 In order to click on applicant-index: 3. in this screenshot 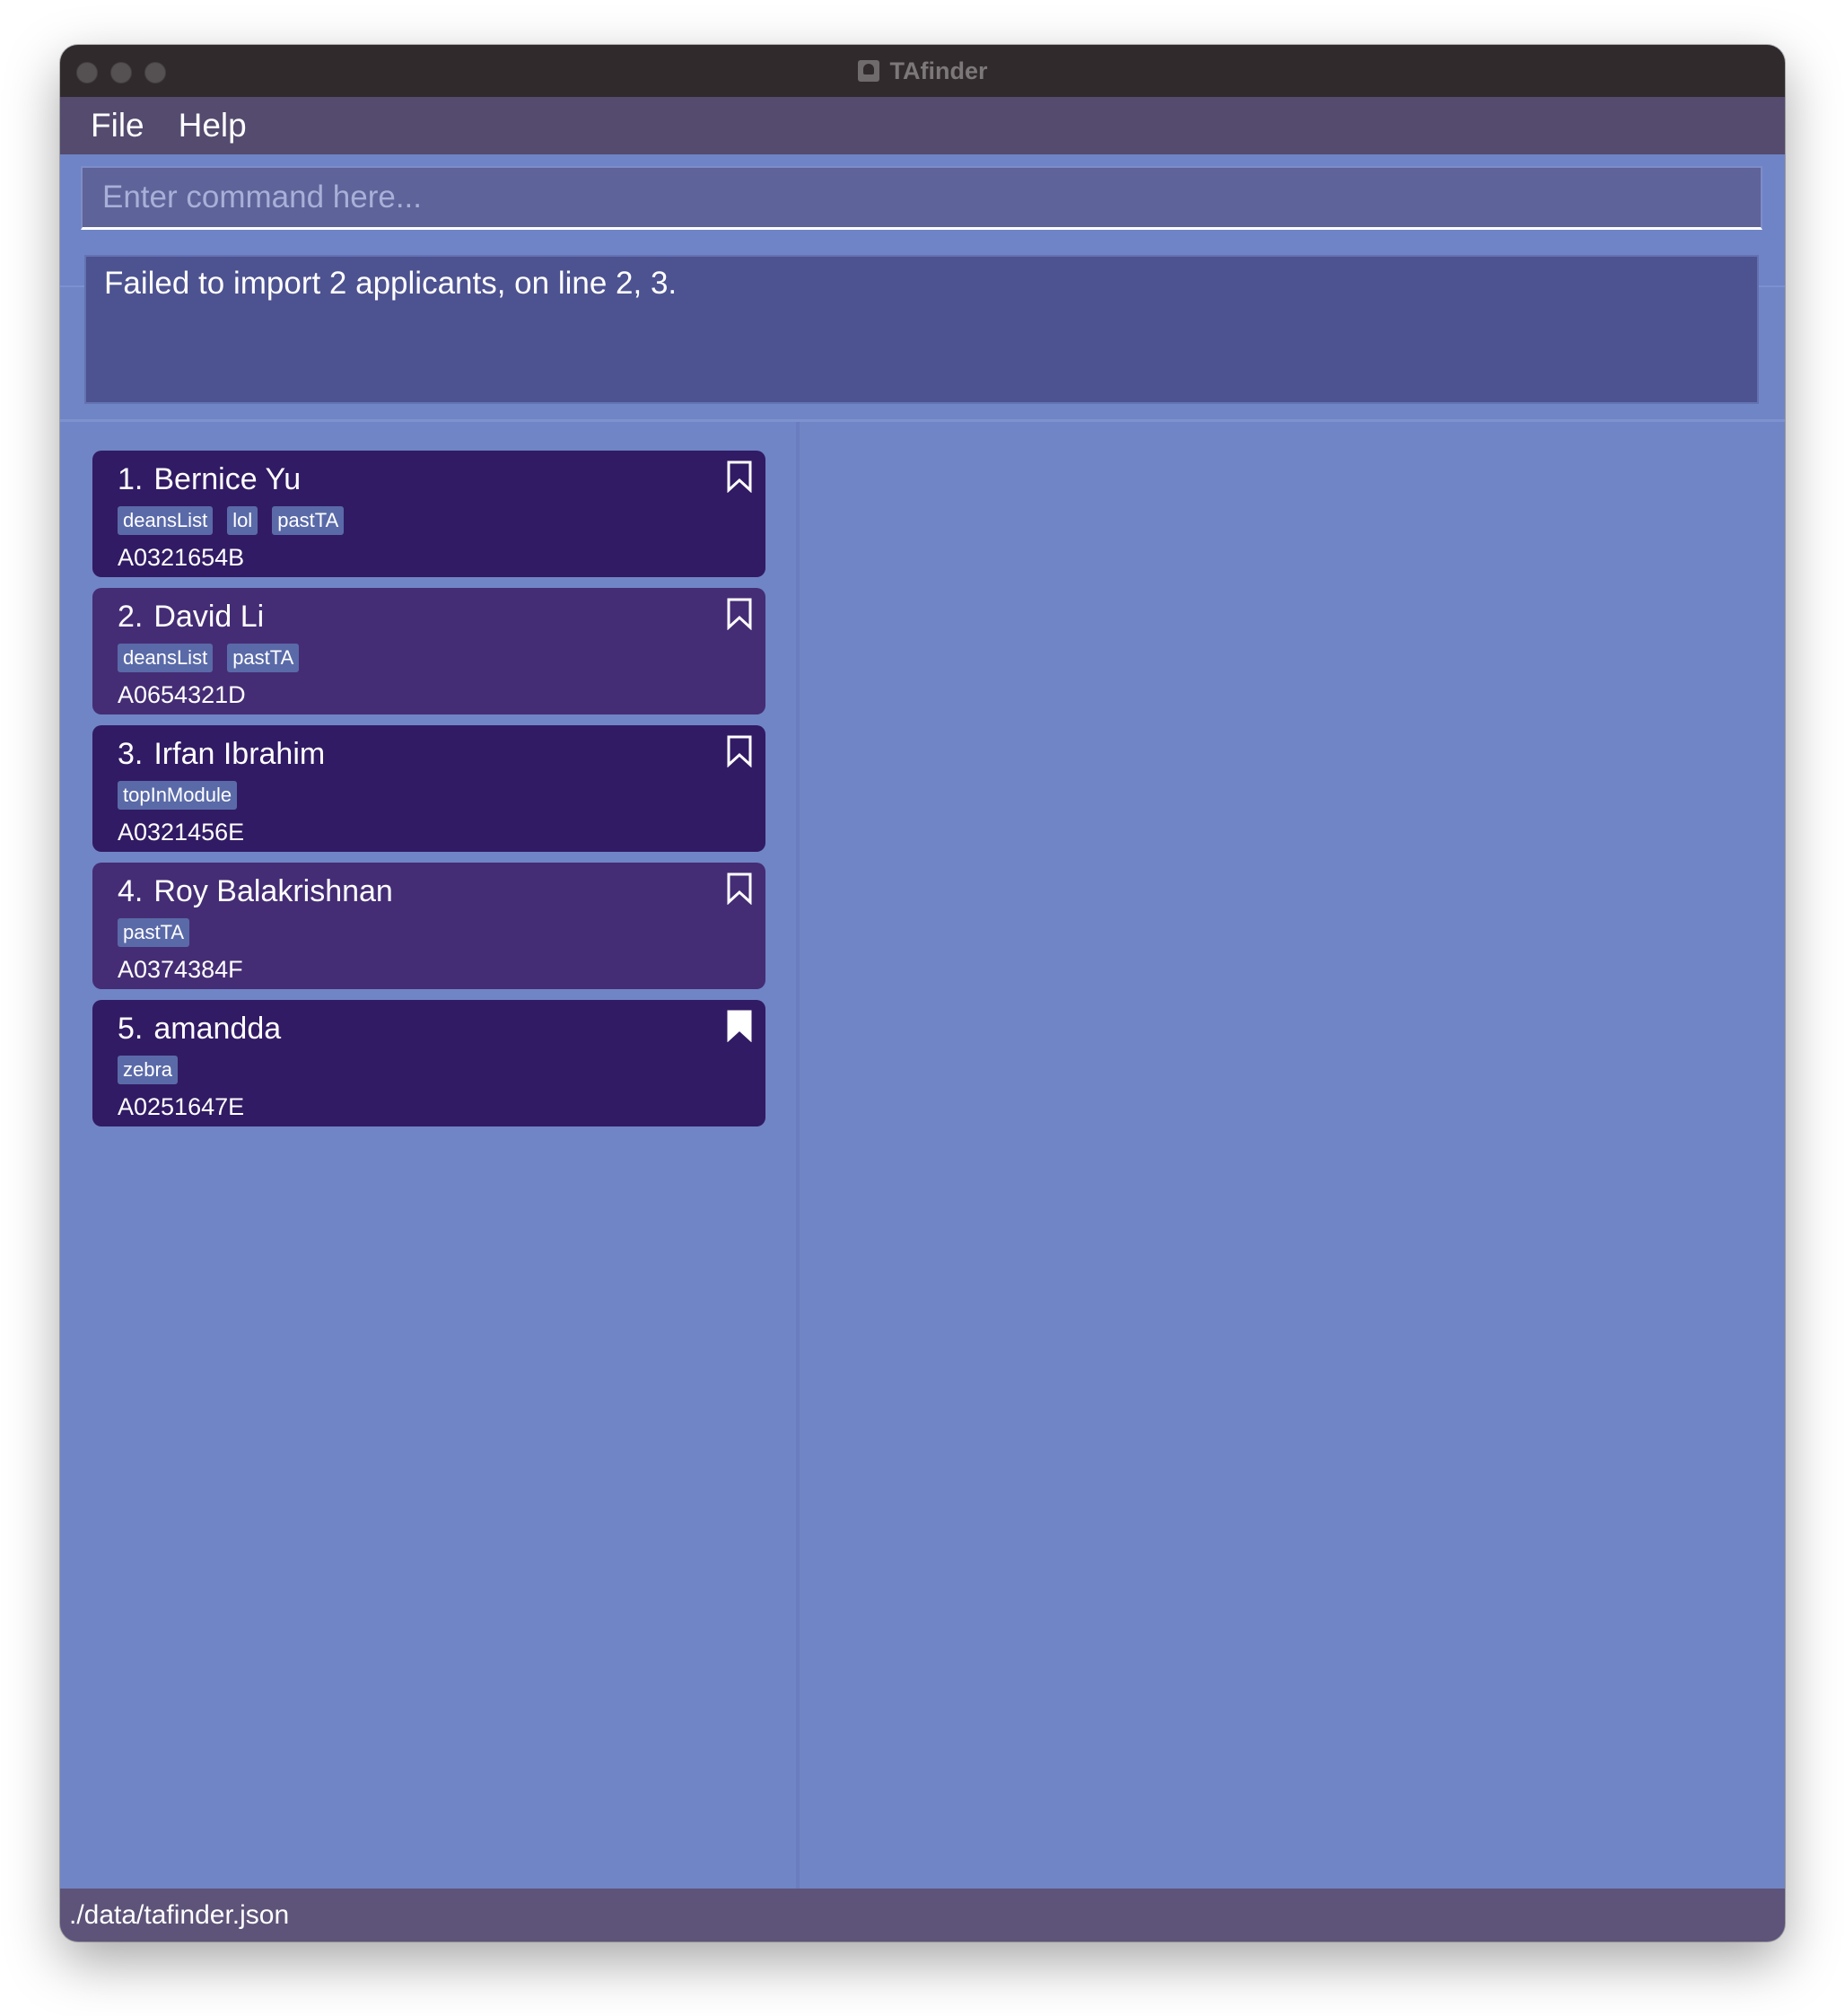, I will do `click(131, 754)`.